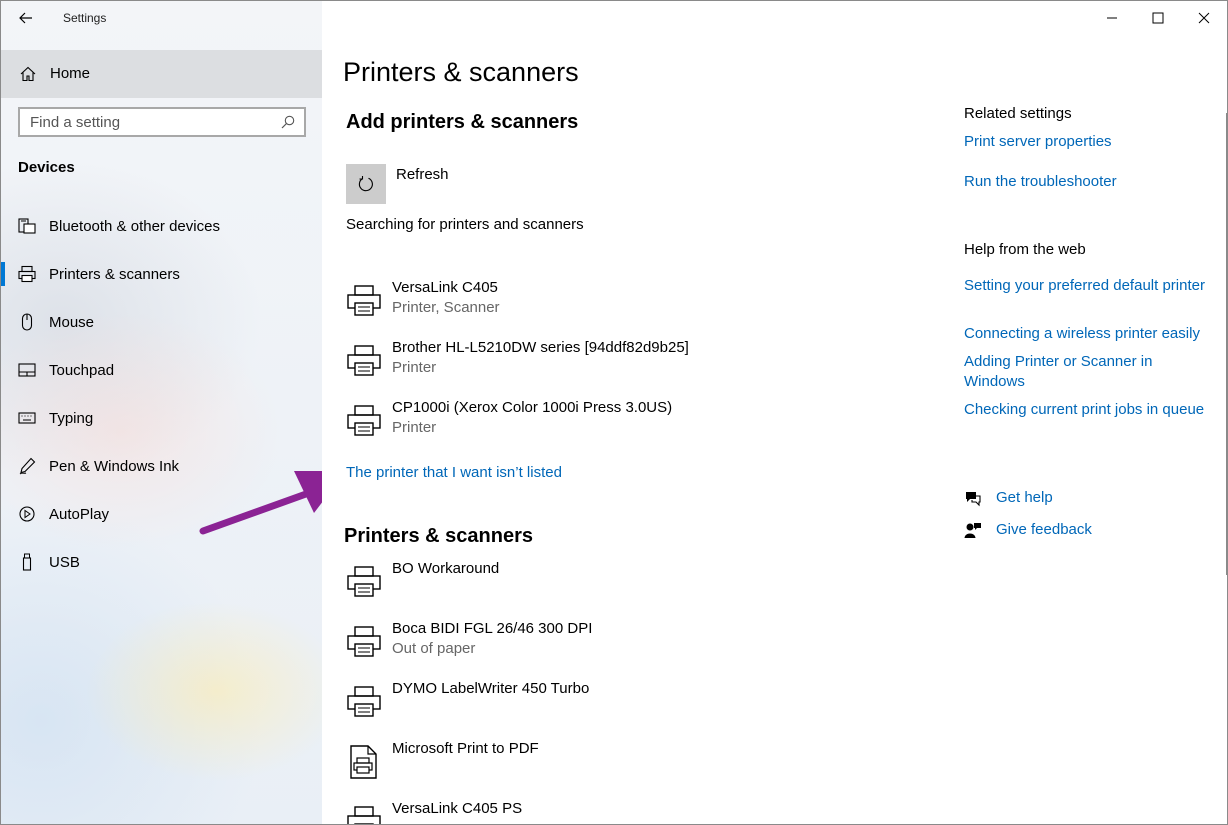 The image size is (1228, 825). Describe the element at coordinates (1025, 249) in the screenshot. I see `help-from-web-title: Help from the web` at that location.